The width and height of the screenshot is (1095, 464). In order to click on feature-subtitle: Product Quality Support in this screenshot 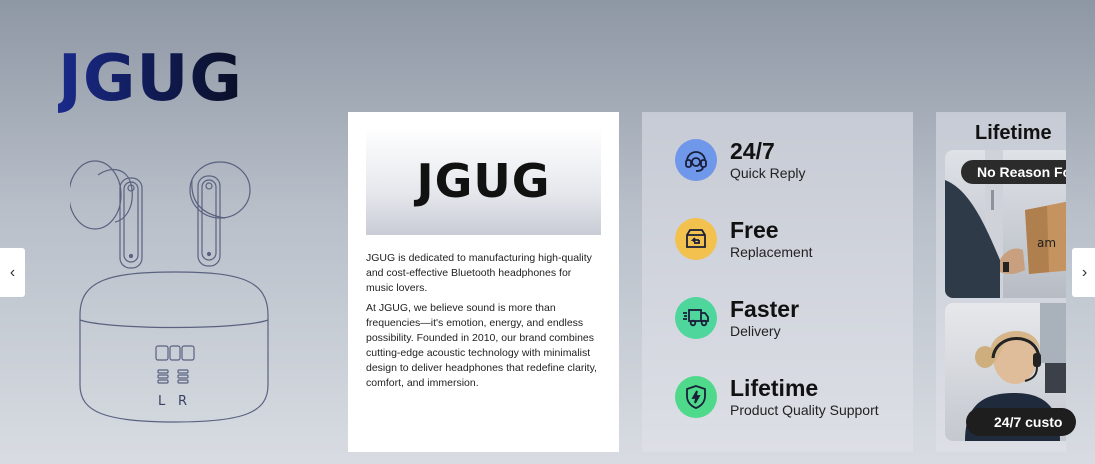, I will do `click(804, 410)`.